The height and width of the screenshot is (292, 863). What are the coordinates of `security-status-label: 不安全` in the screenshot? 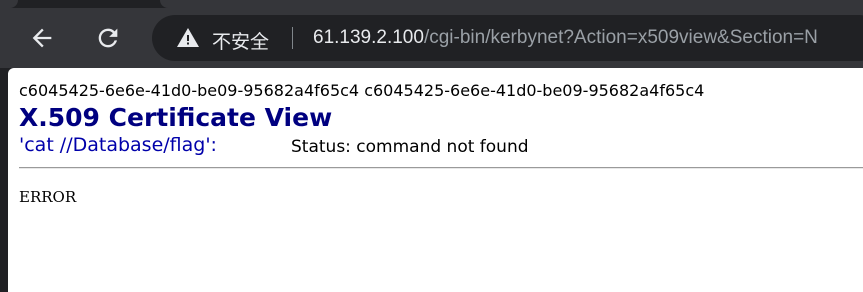 It's located at (240, 40).